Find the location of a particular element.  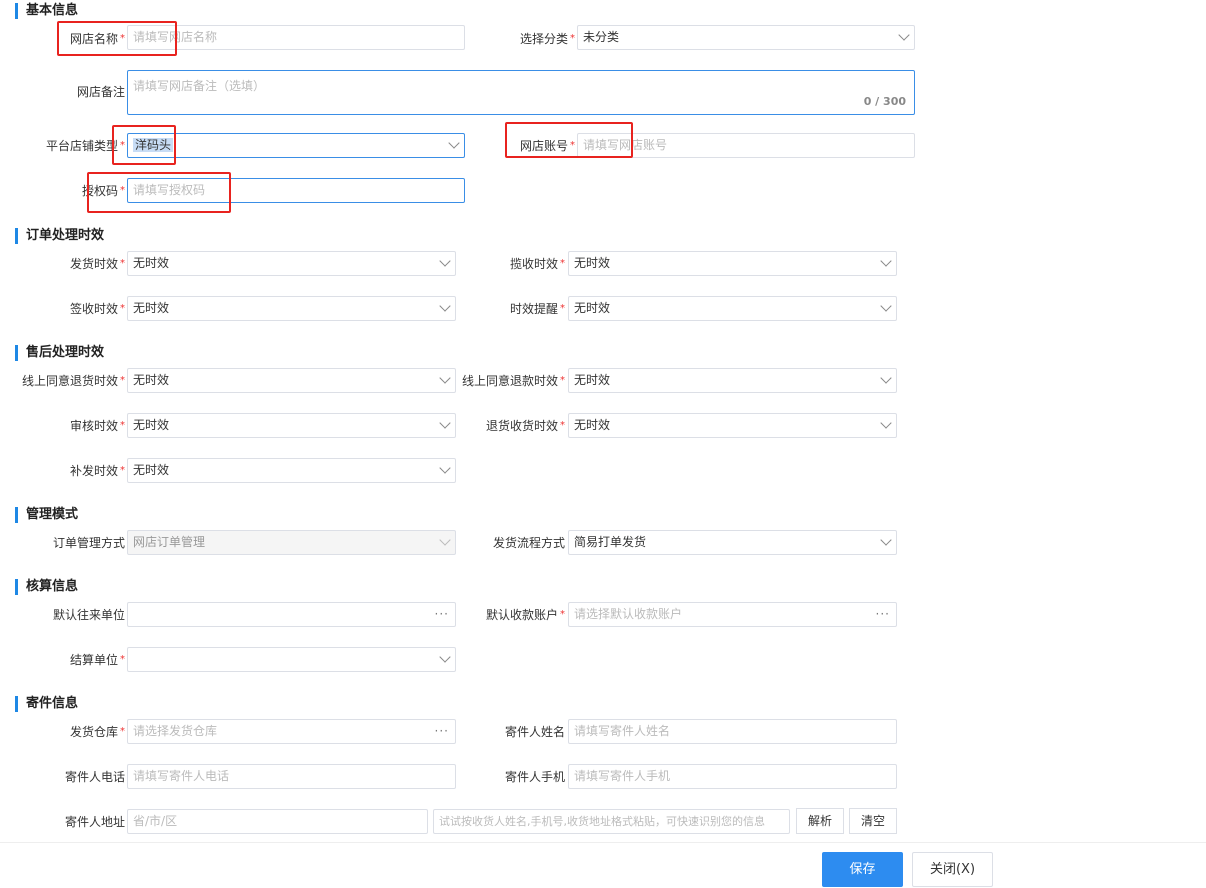

section-basic-title: 基本信息 is located at coordinates (46, 11).